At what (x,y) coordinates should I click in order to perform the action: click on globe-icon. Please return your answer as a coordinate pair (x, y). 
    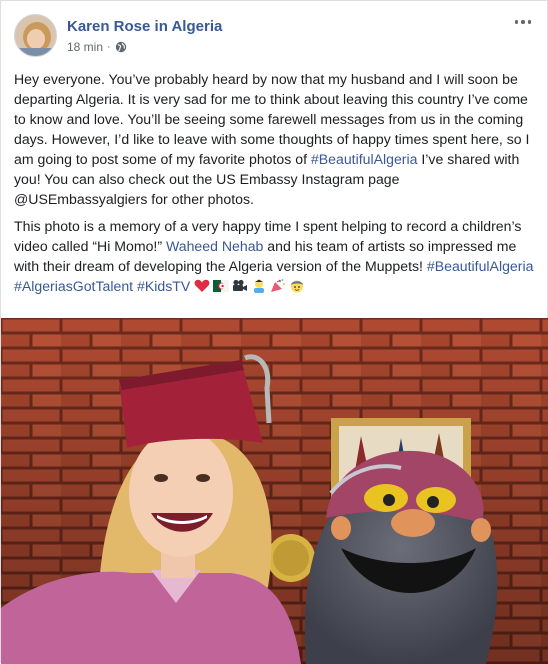
    Looking at the image, I should click on (121, 47).